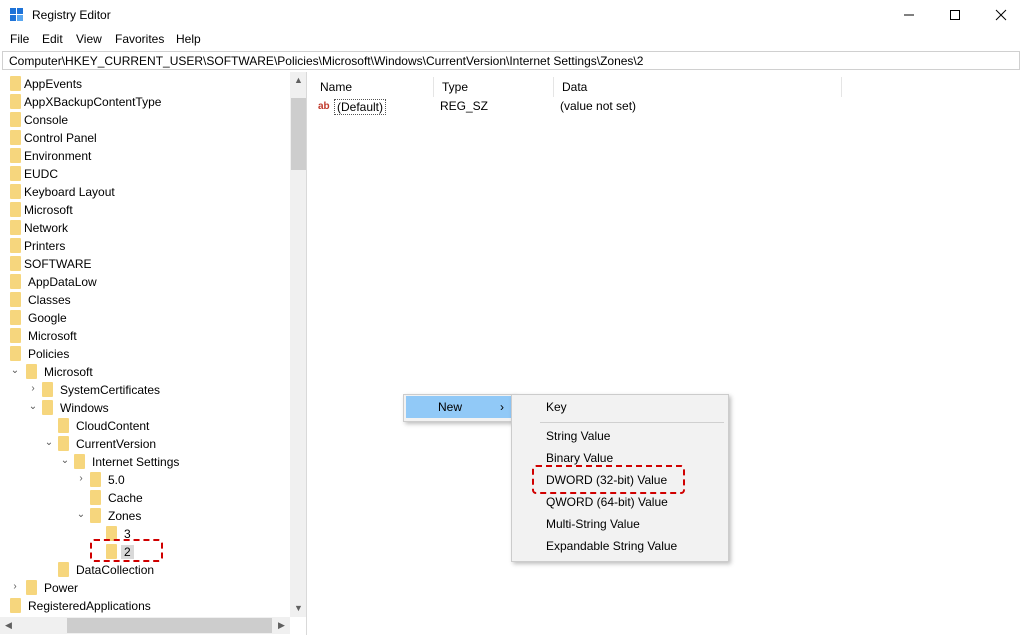  What do you see at coordinates (106, 569) in the screenshot?
I see `tree-item-datacollection: DataCollection` at bounding box center [106, 569].